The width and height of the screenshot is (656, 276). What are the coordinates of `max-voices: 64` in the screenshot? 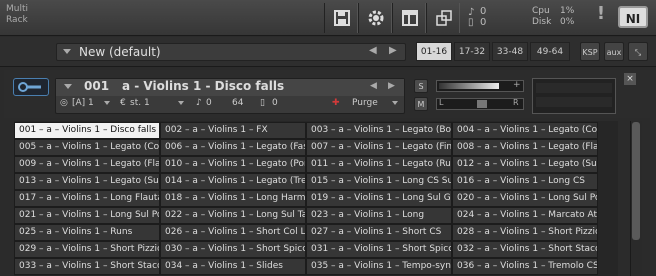 It's located at (237, 103).